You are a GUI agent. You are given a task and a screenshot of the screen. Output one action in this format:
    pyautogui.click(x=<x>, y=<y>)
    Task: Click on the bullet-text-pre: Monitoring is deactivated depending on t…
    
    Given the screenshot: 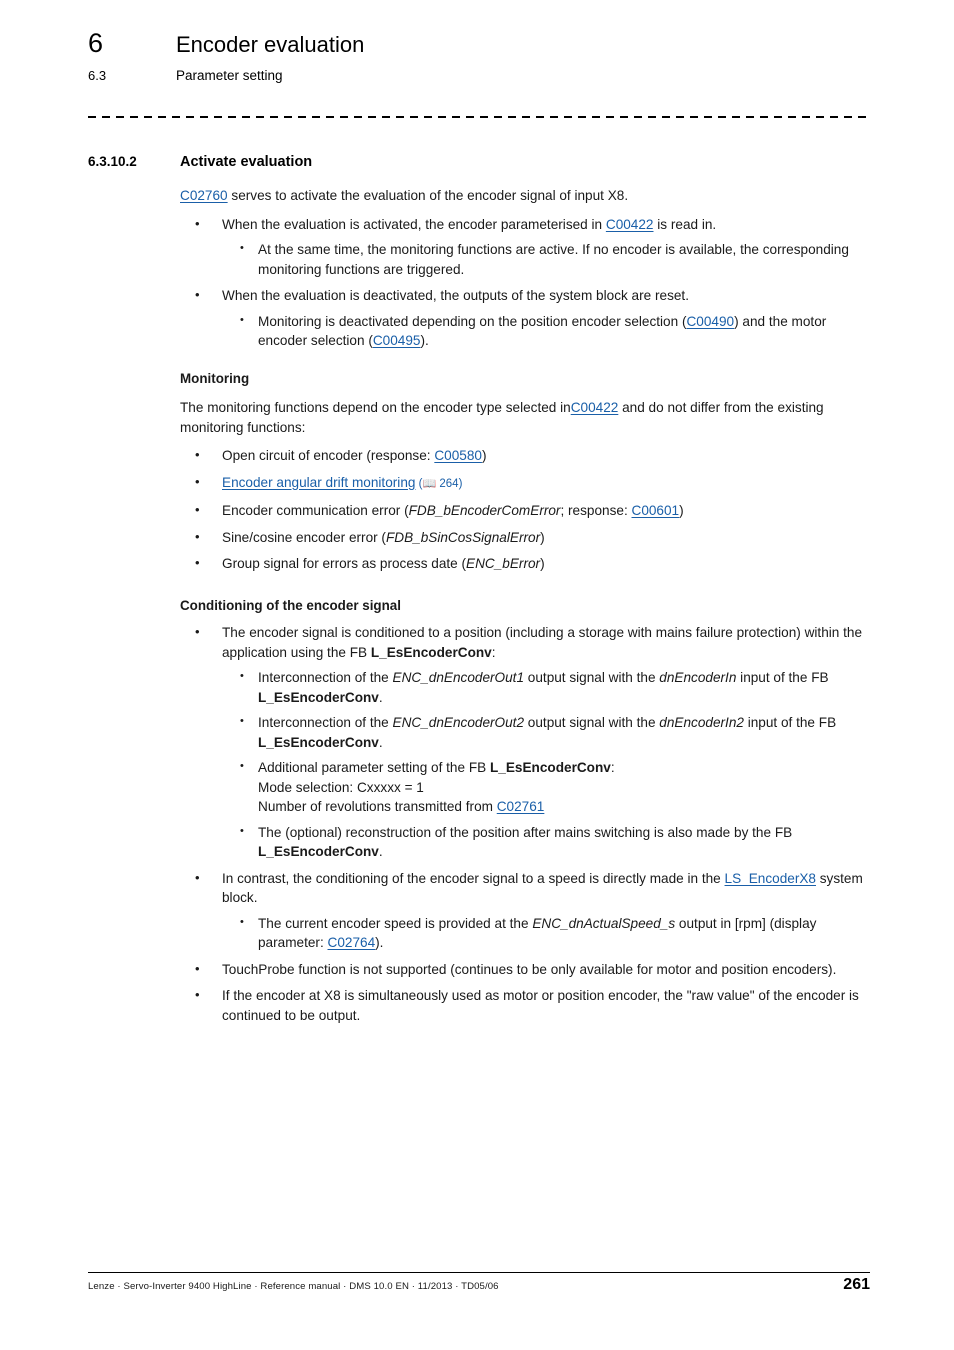 What is the action you would take?
    pyautogui.click(x=472, y=321)
    